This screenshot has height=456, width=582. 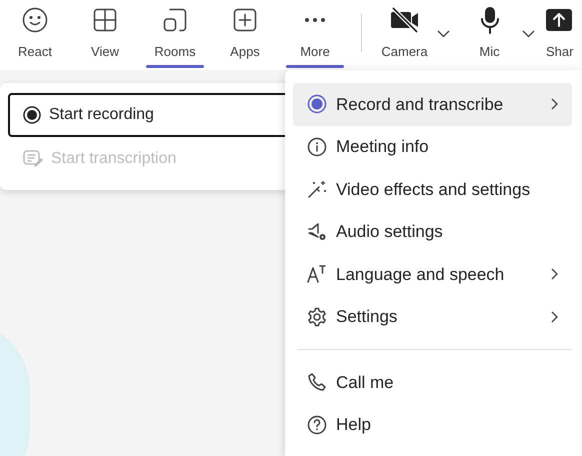 I want to click on transcript-icon, so click(x=33, y=159).